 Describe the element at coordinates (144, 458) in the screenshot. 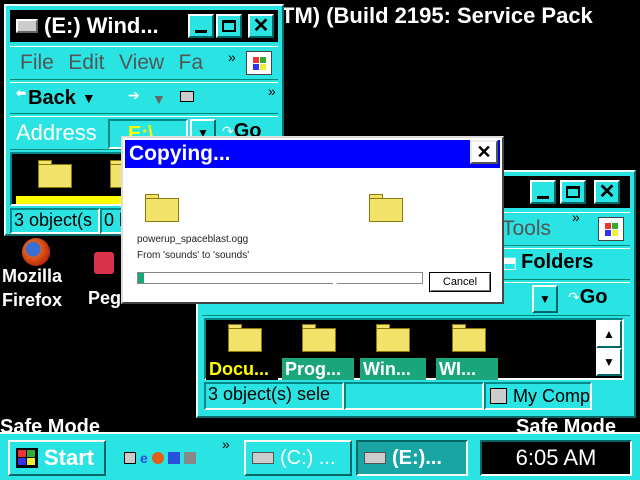

I see `internet-explorer-icon: e` at that location.